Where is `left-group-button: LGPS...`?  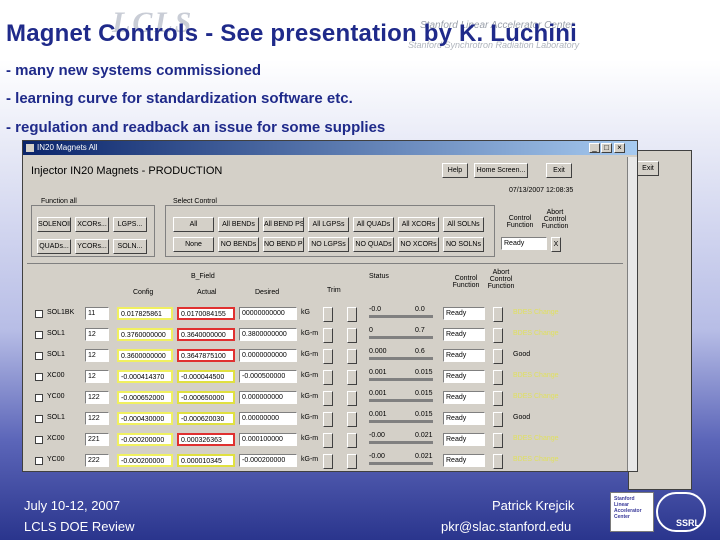
left-group-button: LGPS... is located at coordinates (130, 224).